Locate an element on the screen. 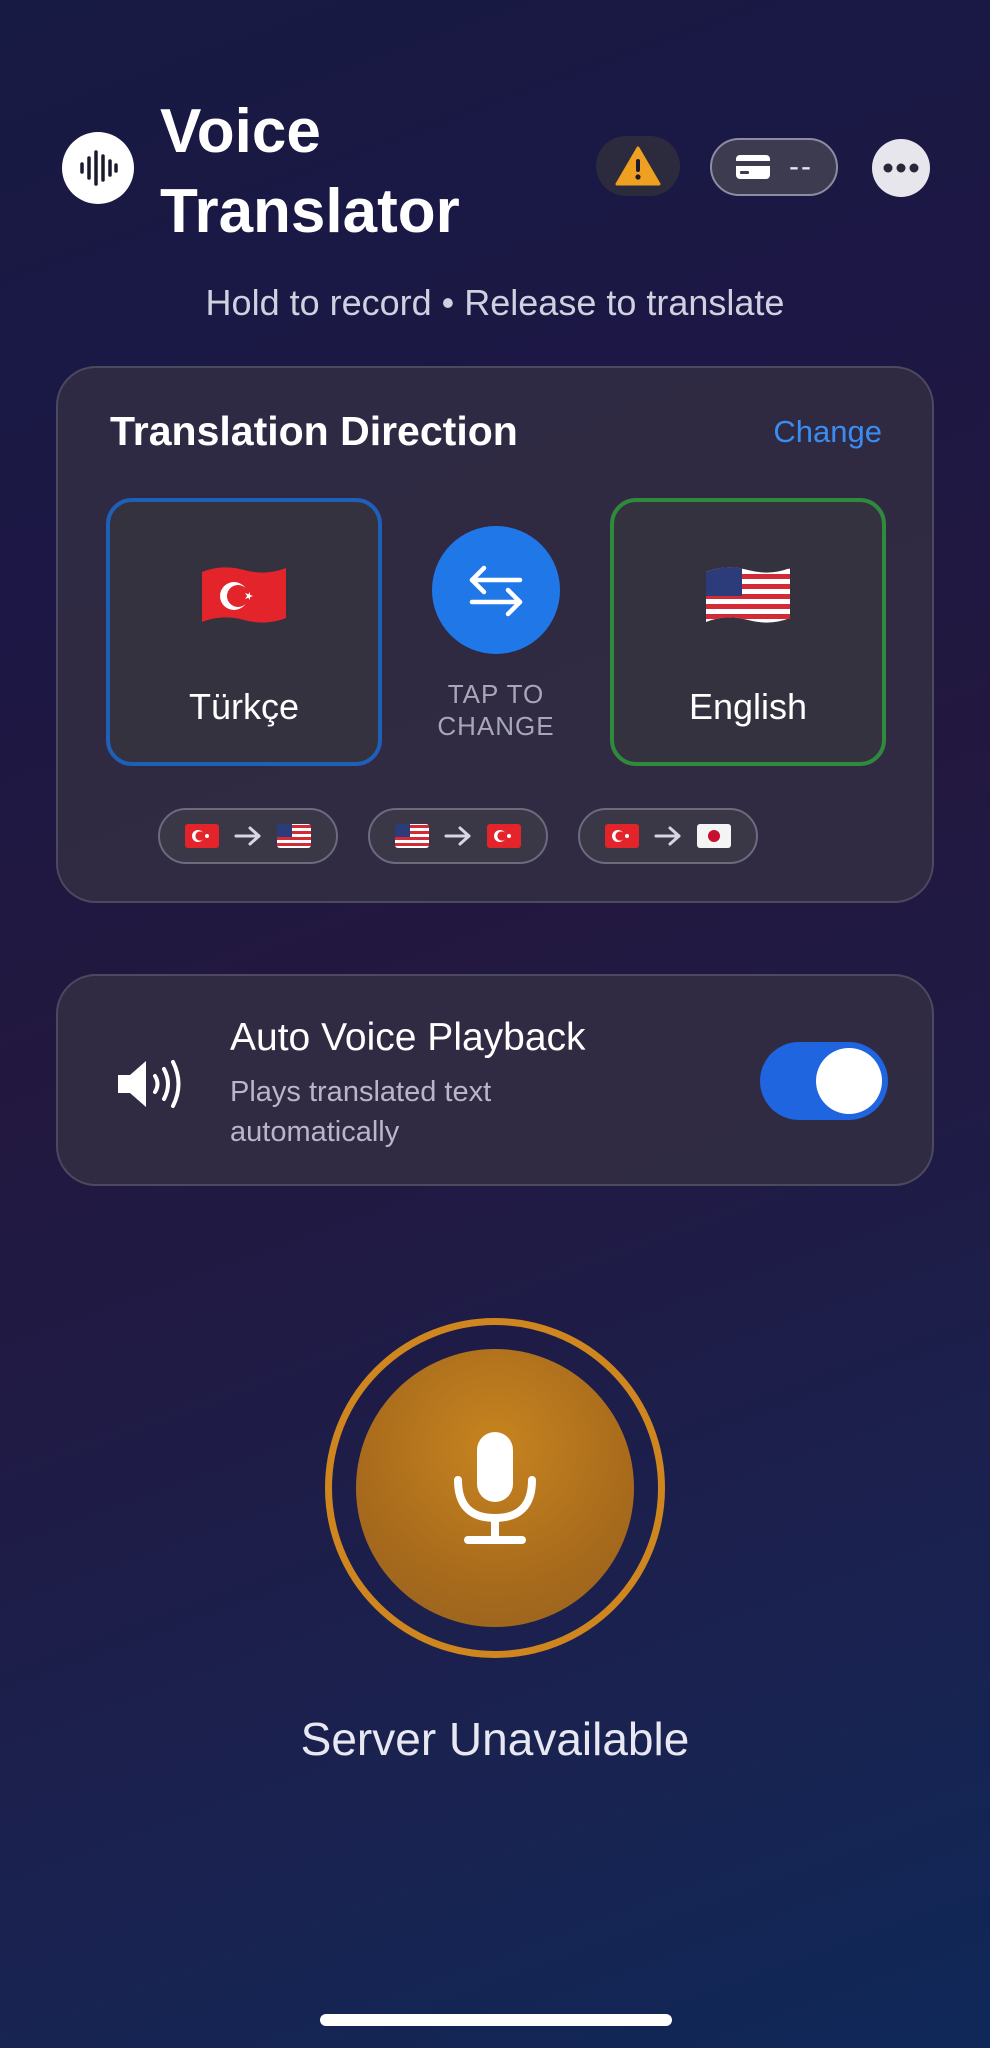 Image resolution: width=990 pixels, height=2048 pixels. source-language-button: Türkçe is located at coordinates (244, 632).